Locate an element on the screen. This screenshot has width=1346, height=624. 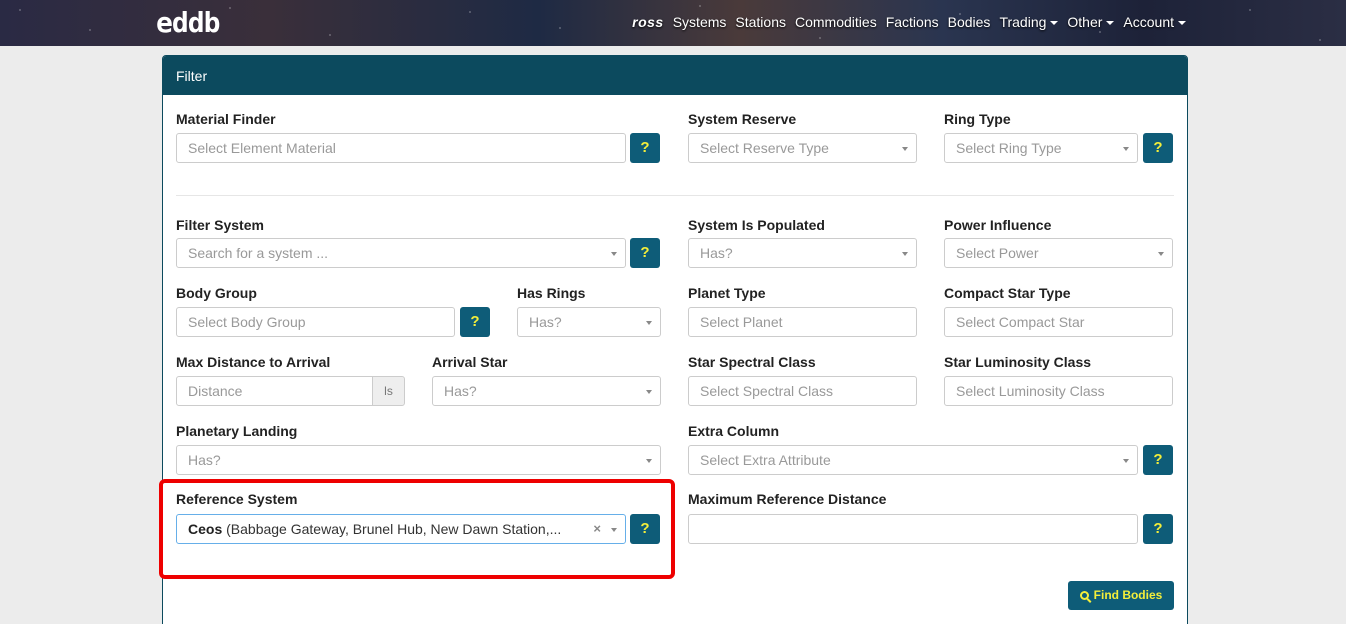
nav-trading-label: Trading is located at coordinates (1023, 22).